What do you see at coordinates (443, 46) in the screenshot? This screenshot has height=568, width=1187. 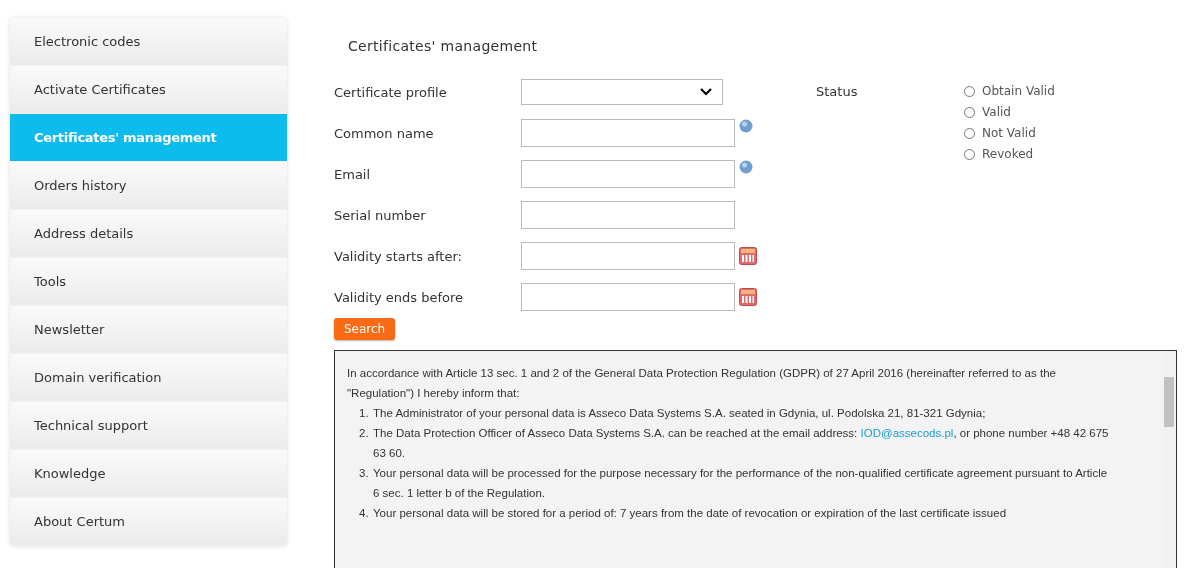 I see `page-title: Certificates' management` at bounding box center [443, 46].